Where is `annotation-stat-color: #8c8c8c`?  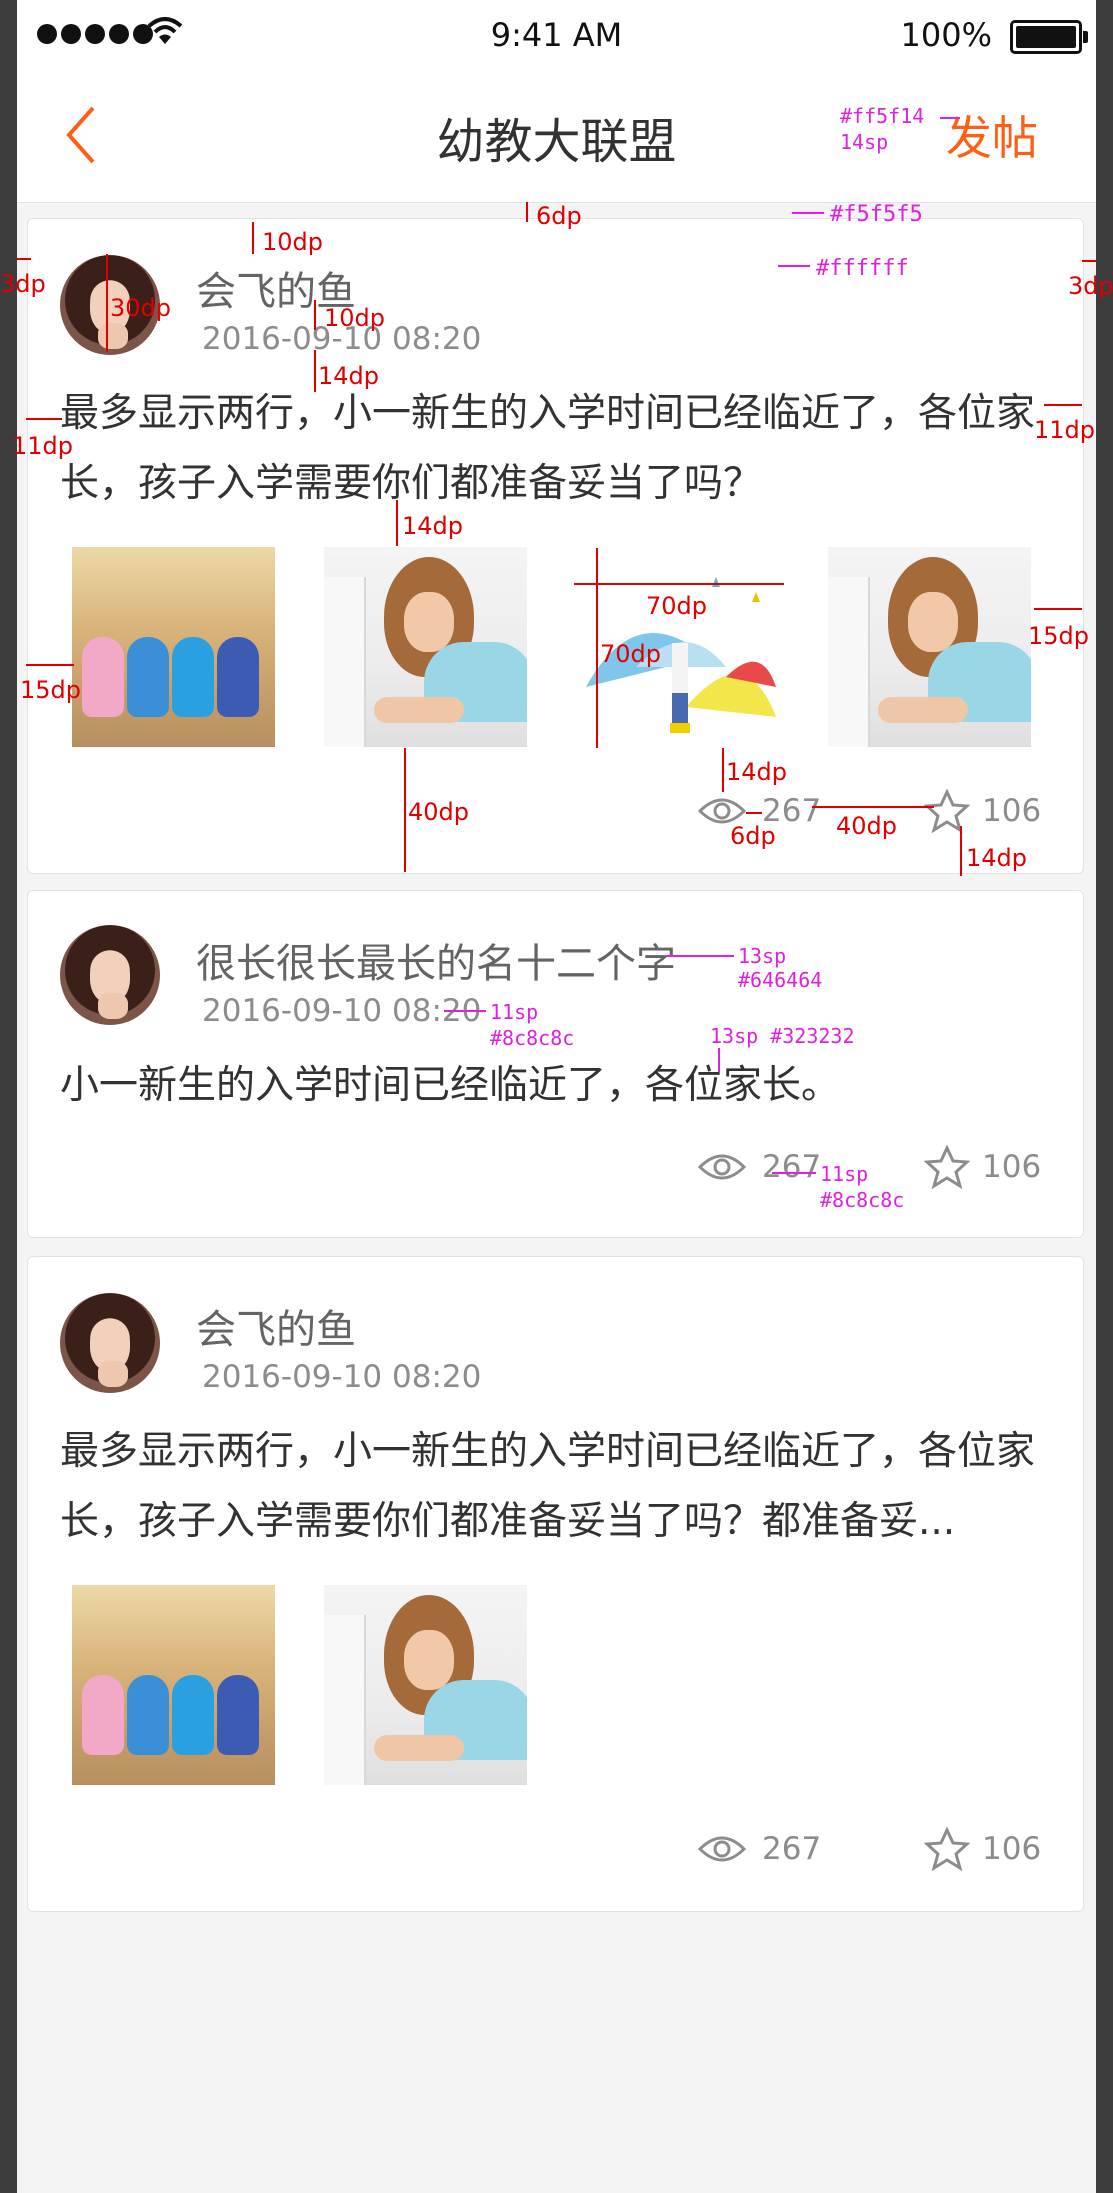 annotation-stat-color: #8c8c8c is located at coordinates (862, 1200).